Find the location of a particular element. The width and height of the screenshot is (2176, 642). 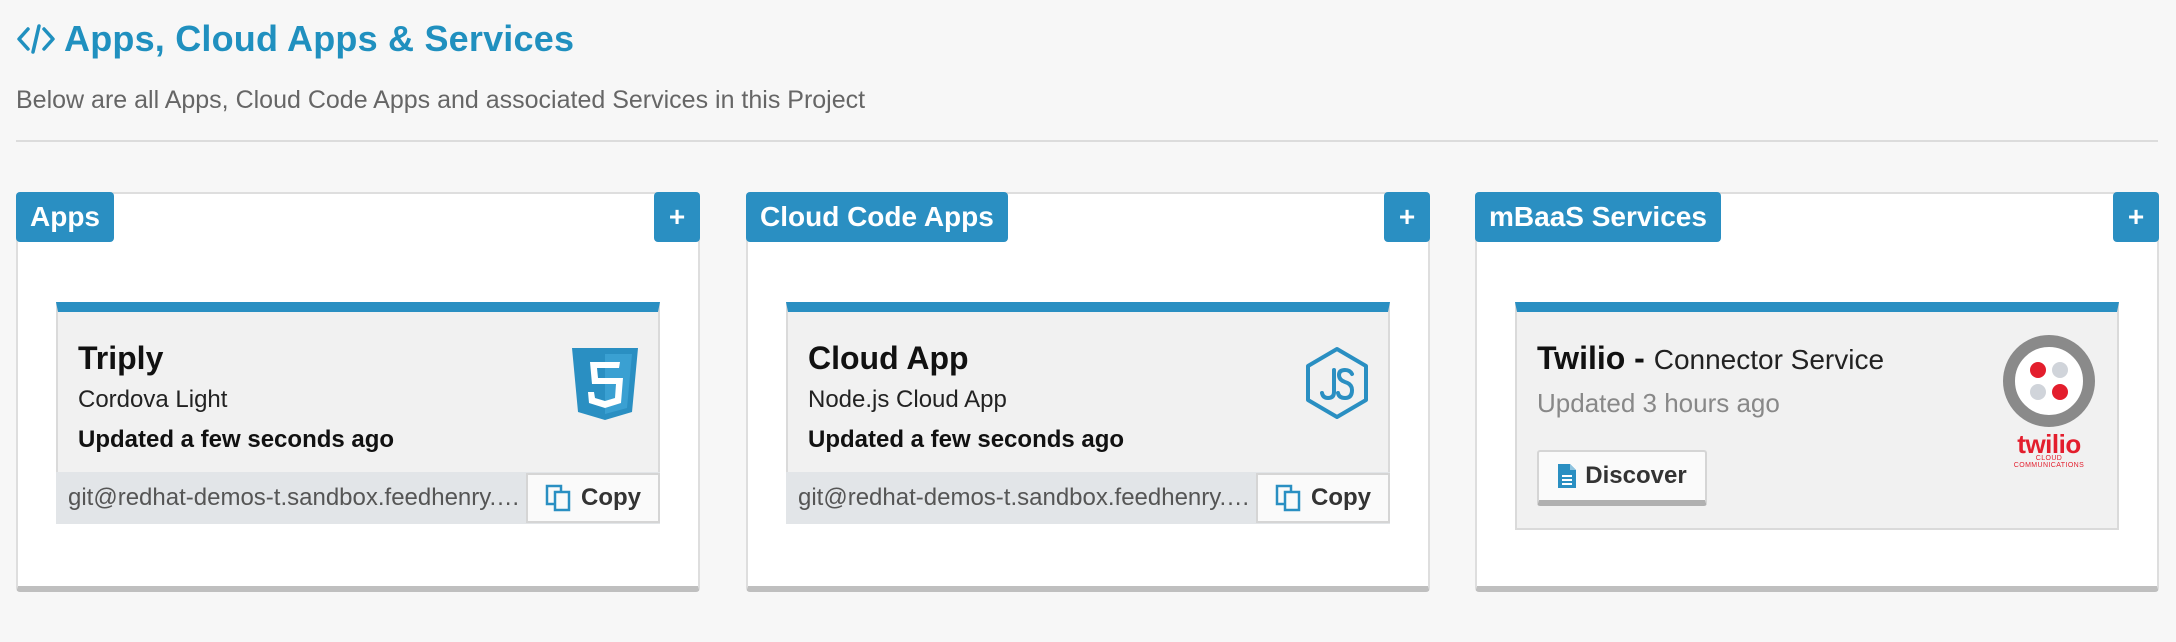

add-app-button: + is located at coordinates (677, 217).